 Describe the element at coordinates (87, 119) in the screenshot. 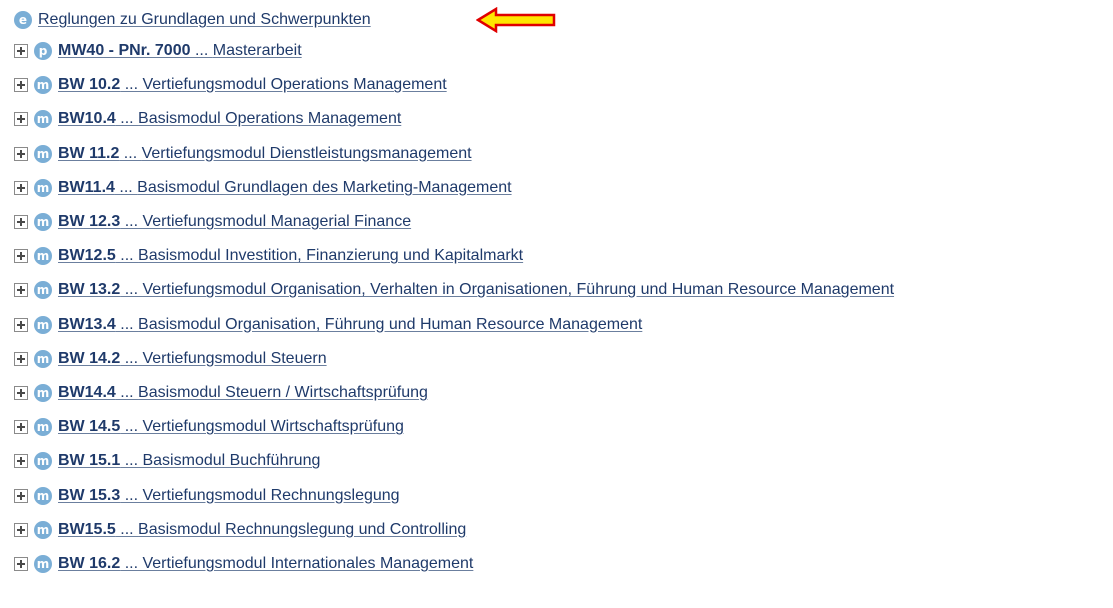

I see `module-code: BW10.4` at that location.